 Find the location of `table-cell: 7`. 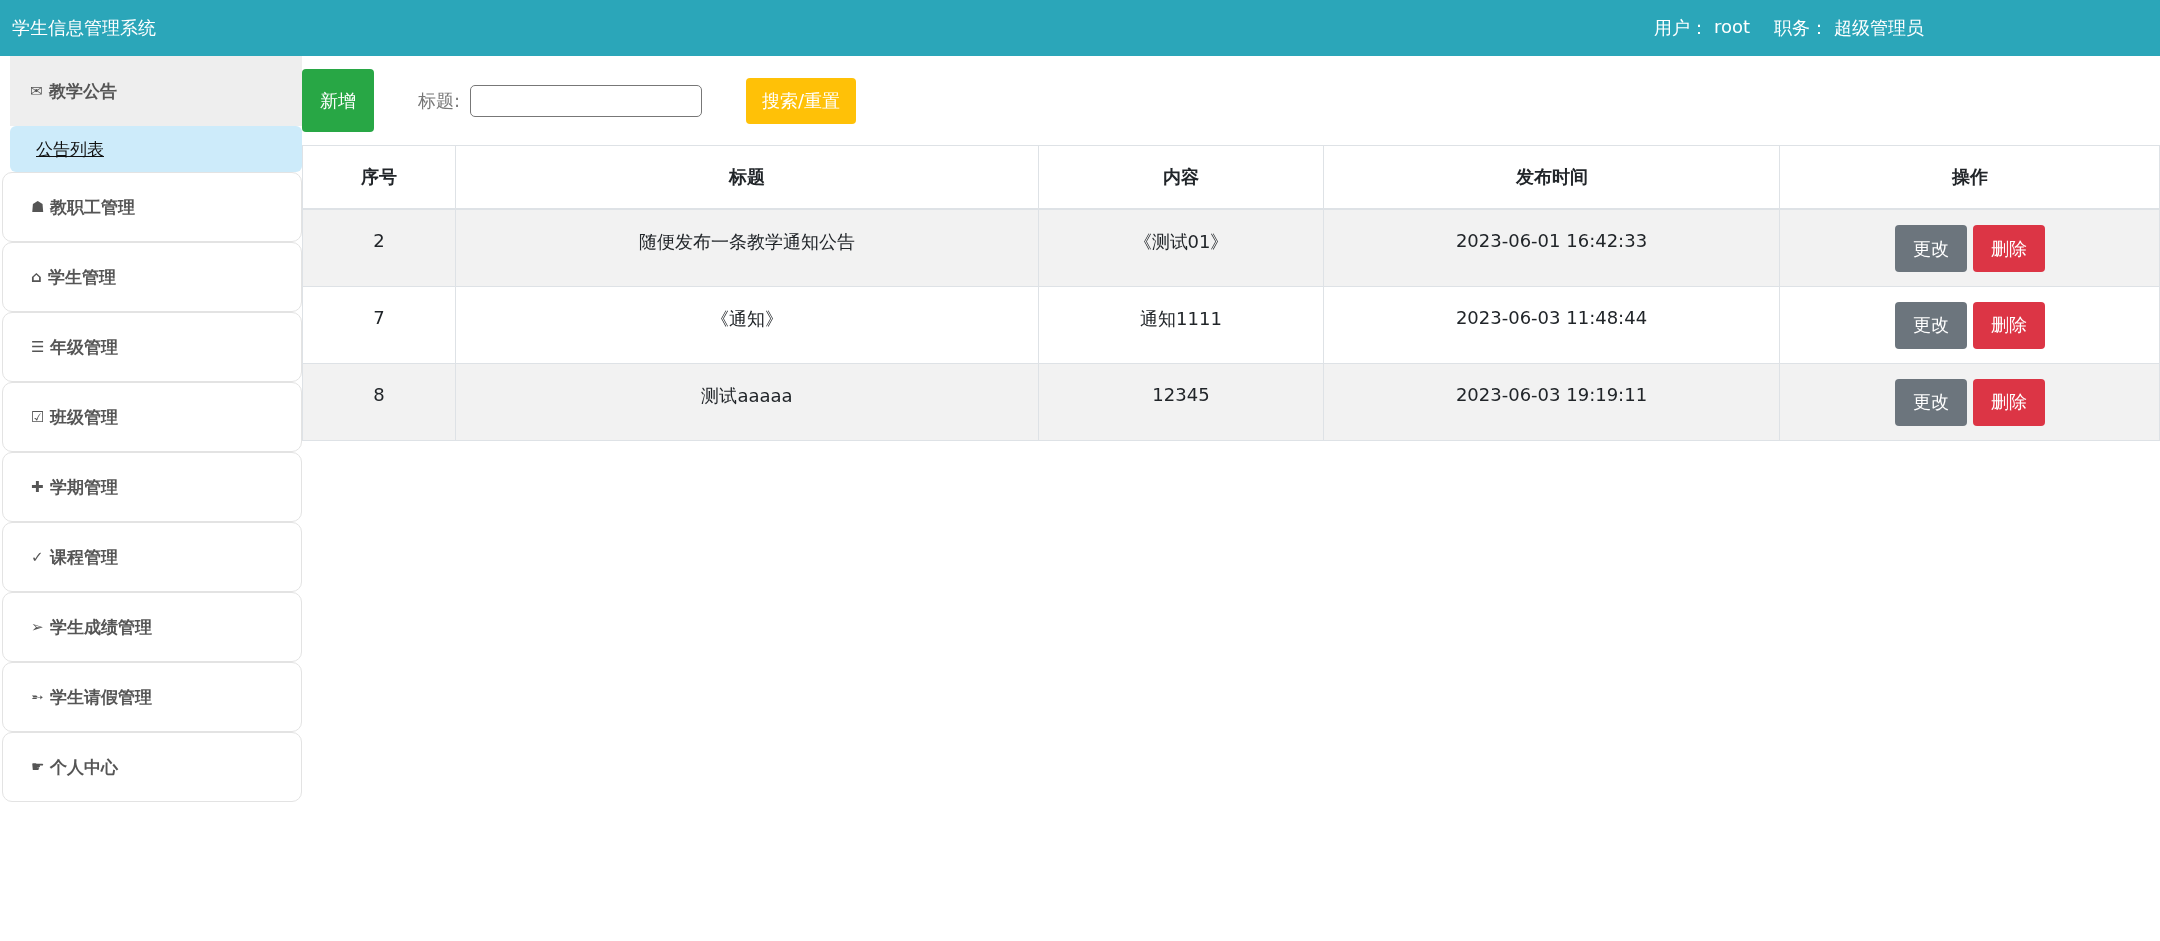

table-cell: 7 is located at coordinates (379, 324).